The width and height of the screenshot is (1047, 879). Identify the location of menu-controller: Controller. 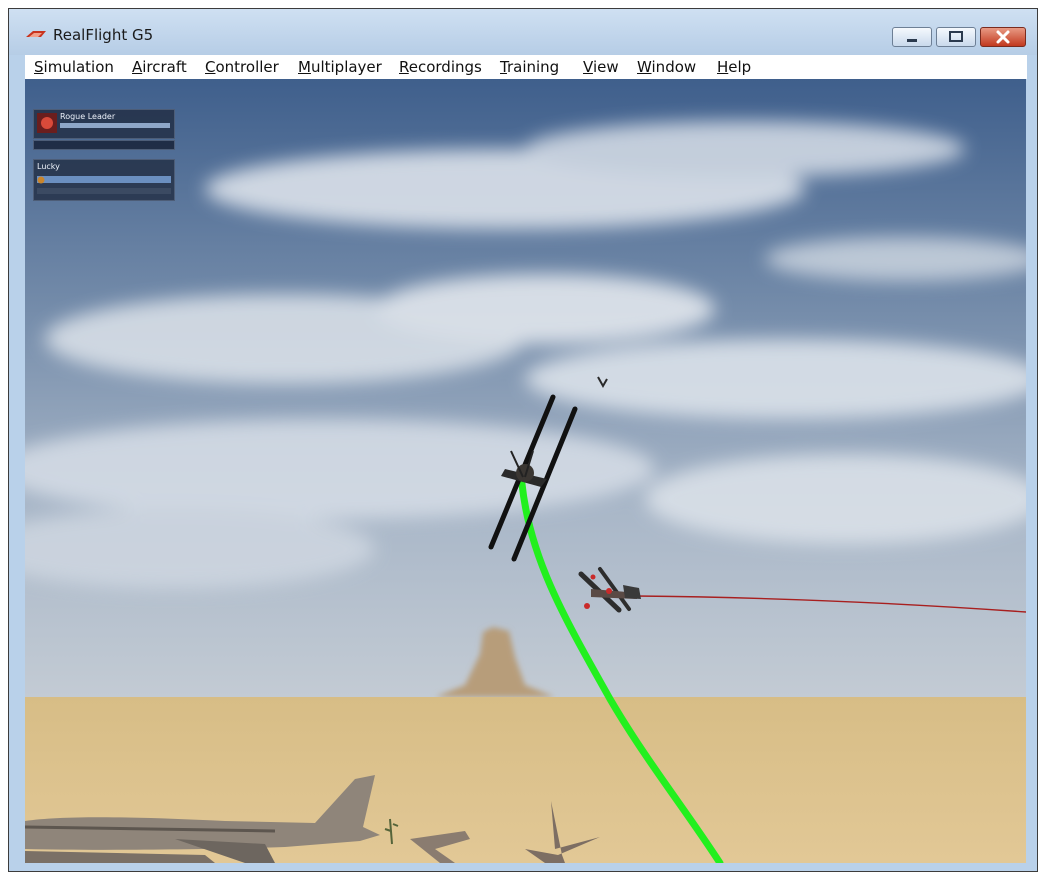
(242, 67).